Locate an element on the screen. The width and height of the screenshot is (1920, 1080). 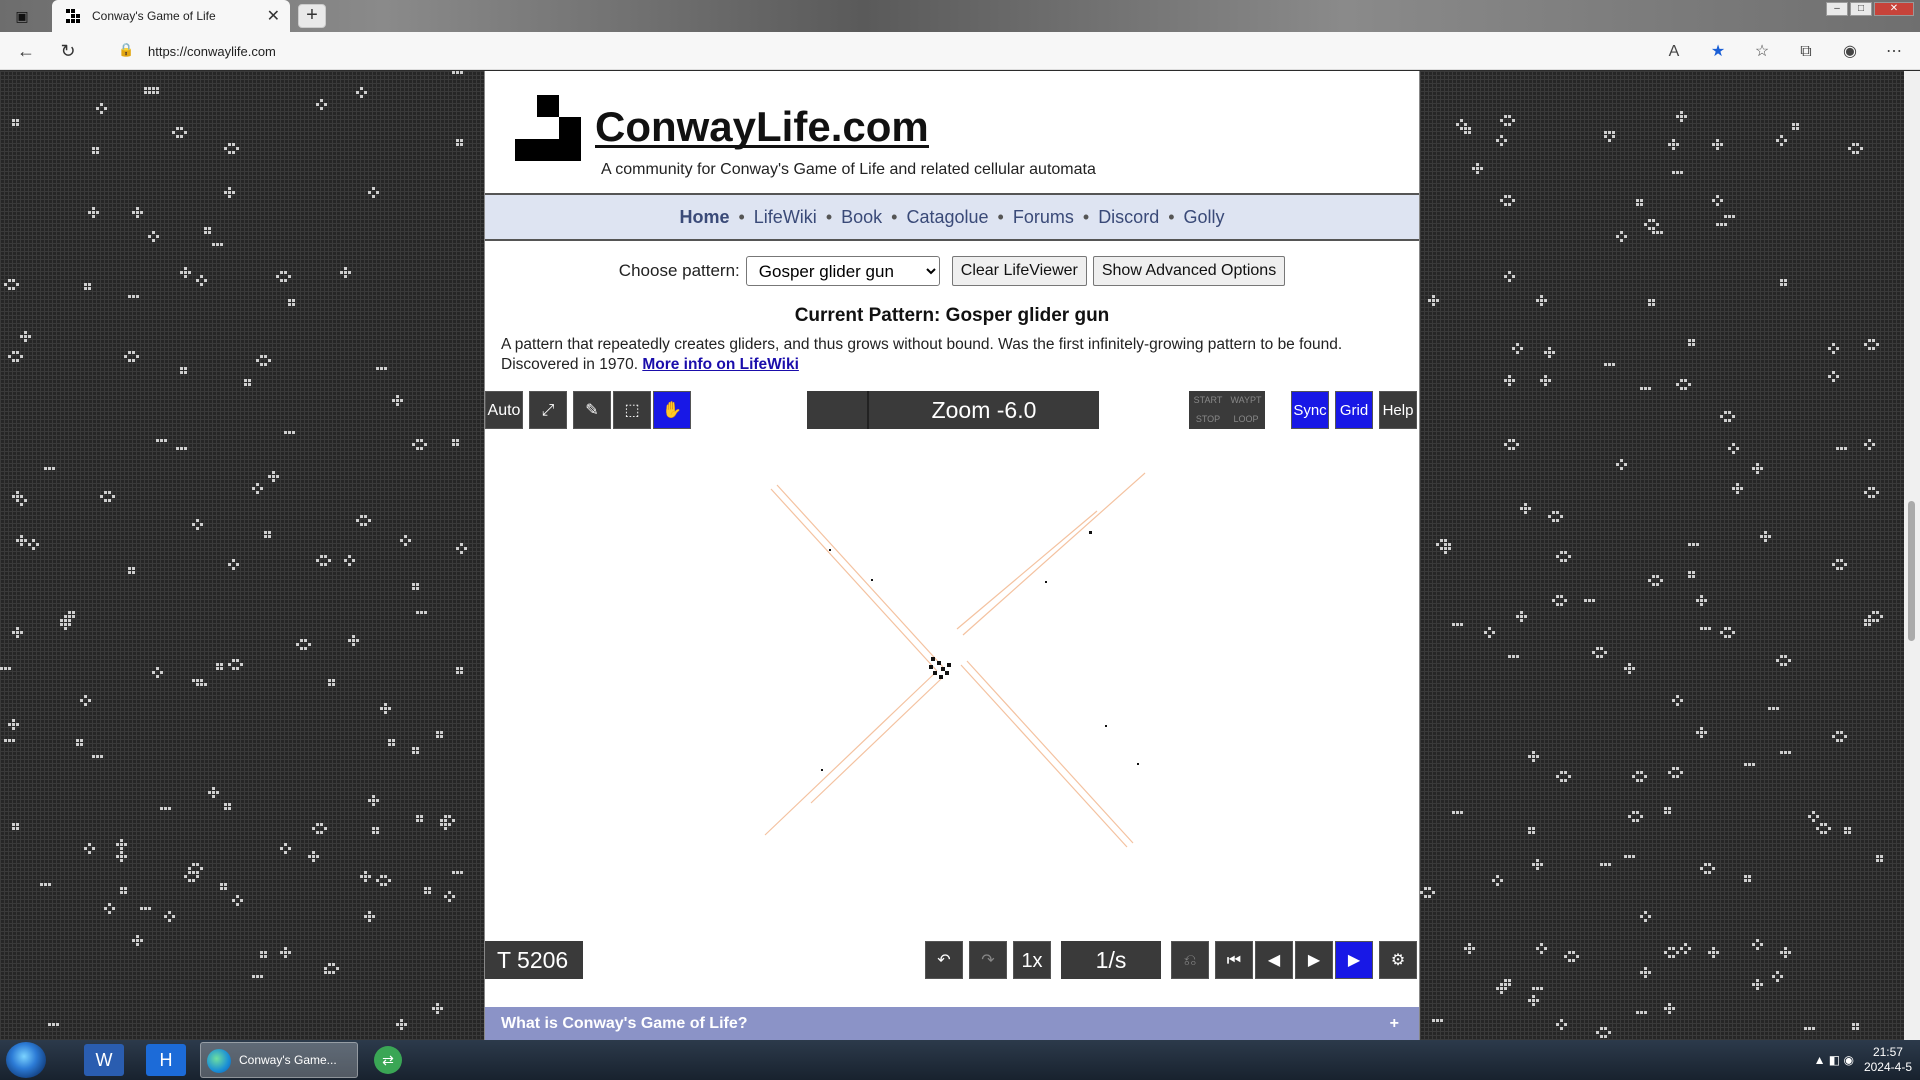
system-clock: 21:57 2024-4-5 is located at coordinates (1888, 1060).